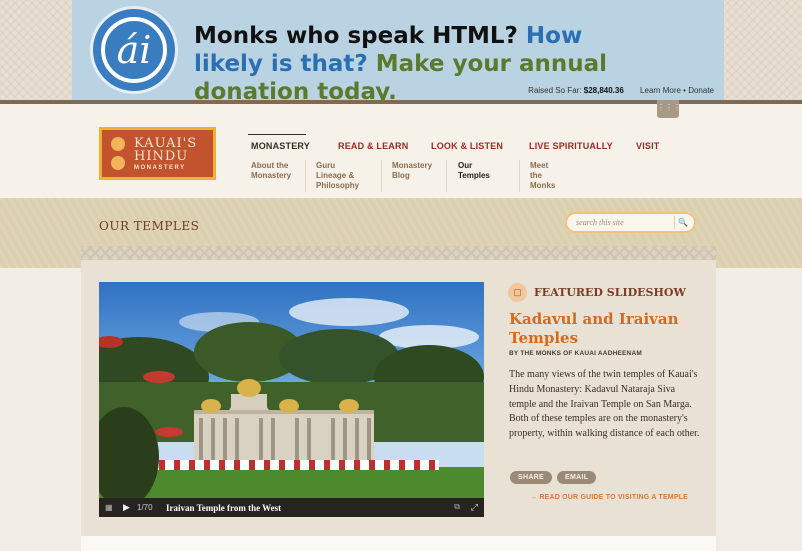  I want to click on subnav-our-temples: Our Temples, so click(476, 171).